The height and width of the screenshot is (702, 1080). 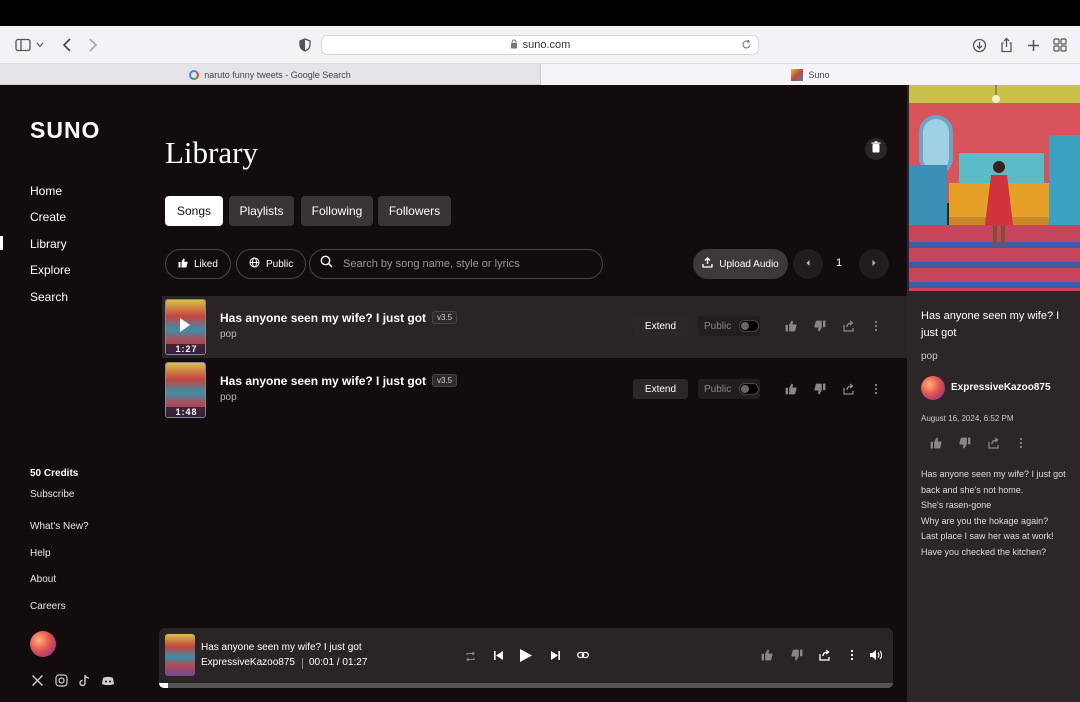 I want to click on tab-following: Following, so click(x=337, y=211).